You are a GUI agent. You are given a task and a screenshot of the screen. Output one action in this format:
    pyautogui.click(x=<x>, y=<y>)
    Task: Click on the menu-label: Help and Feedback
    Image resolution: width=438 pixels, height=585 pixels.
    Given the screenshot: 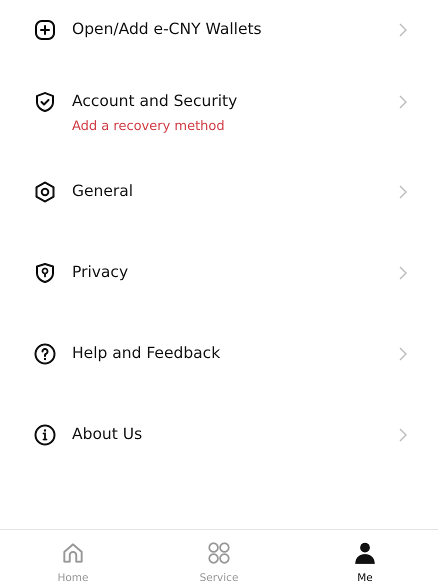 What is the action you would take?
    pyautogui.click(x=147, y=353)
    